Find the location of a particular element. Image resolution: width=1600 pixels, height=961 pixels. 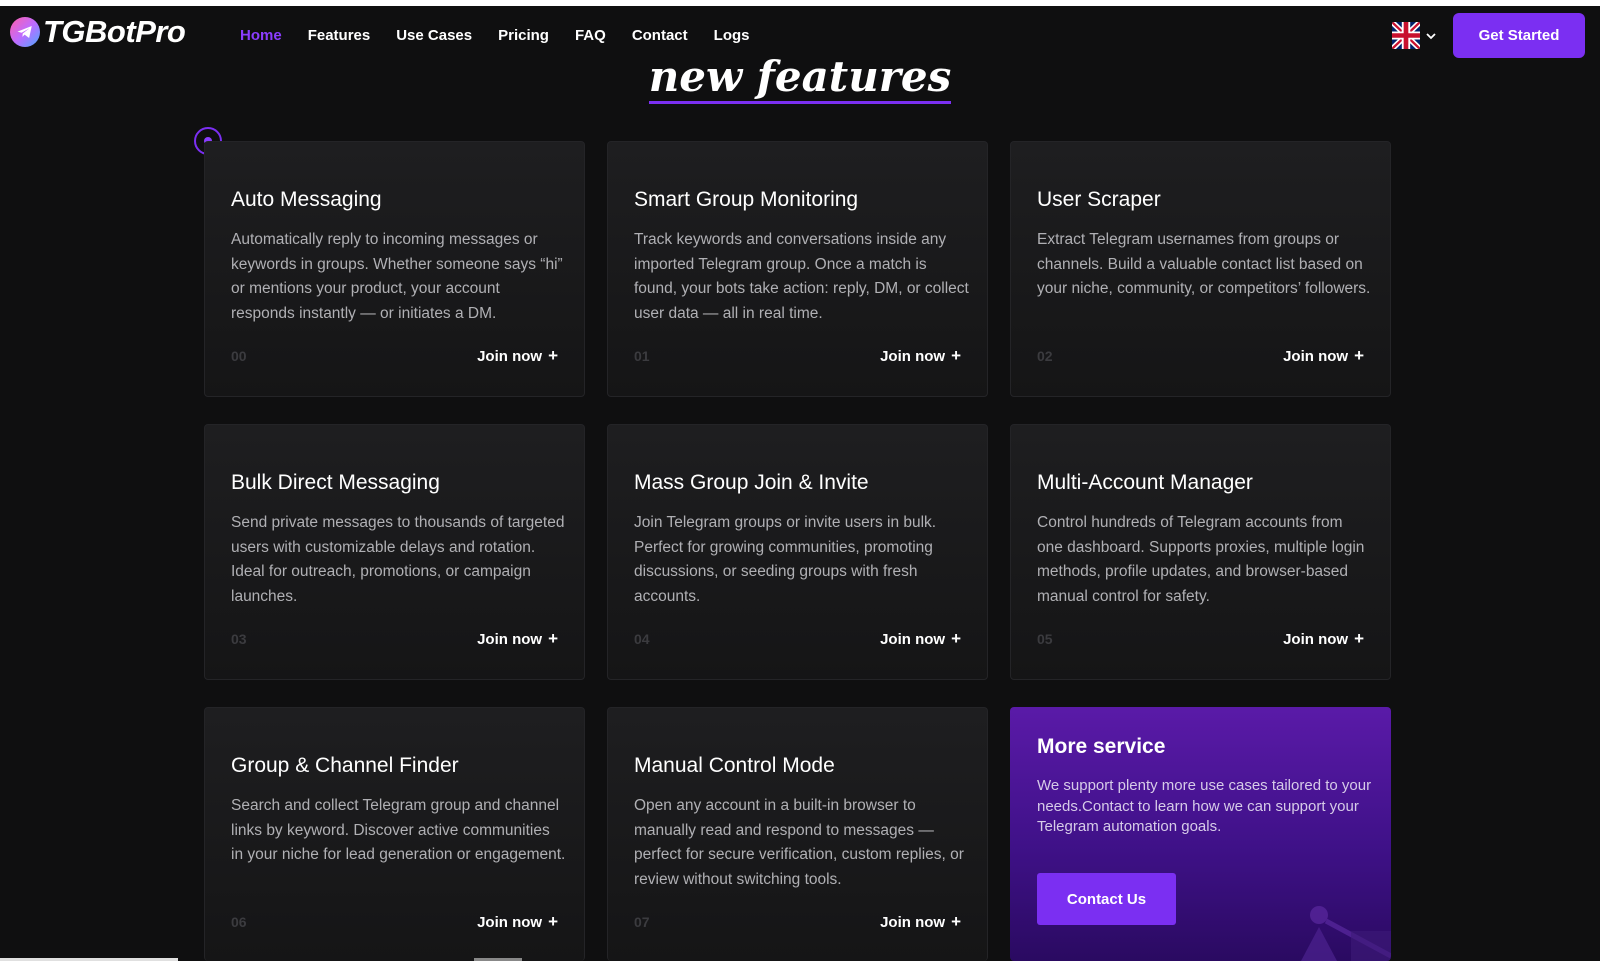

contact-us-button: Contact Us is located at coordinates (1106, 899).